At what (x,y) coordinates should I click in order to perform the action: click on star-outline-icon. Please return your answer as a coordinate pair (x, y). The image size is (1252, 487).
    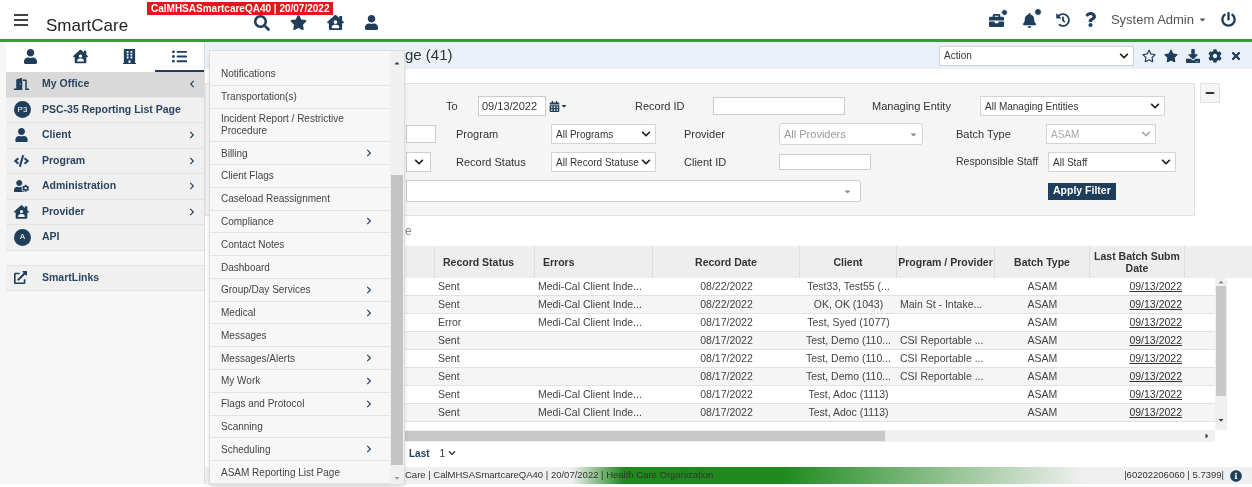
    Looking at the image, I should click on (1149, 55).